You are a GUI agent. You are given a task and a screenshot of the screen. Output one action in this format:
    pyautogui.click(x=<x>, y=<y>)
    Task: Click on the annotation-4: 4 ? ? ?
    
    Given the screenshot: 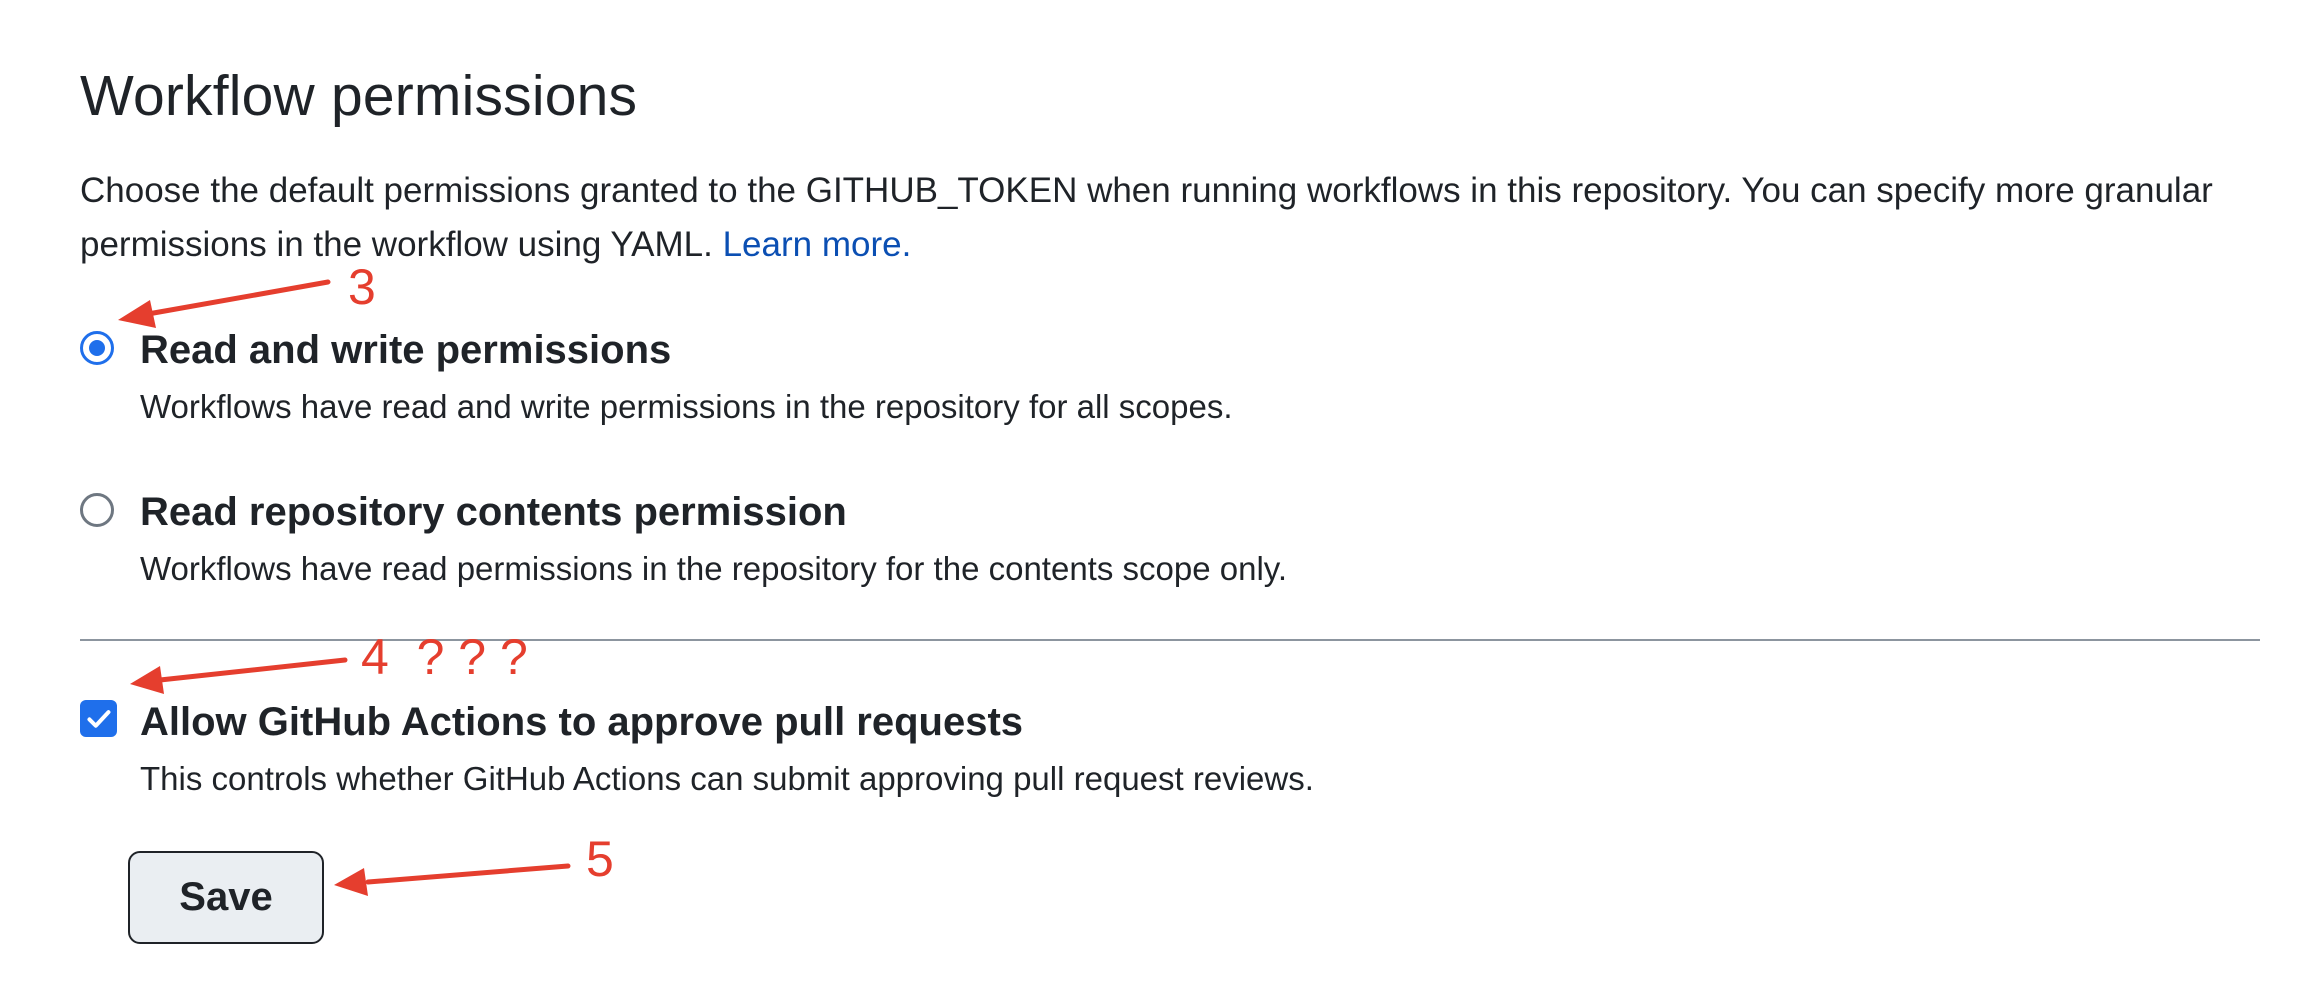 What is the action you would take?
    pyautogui.click(x=444, y=657)
    